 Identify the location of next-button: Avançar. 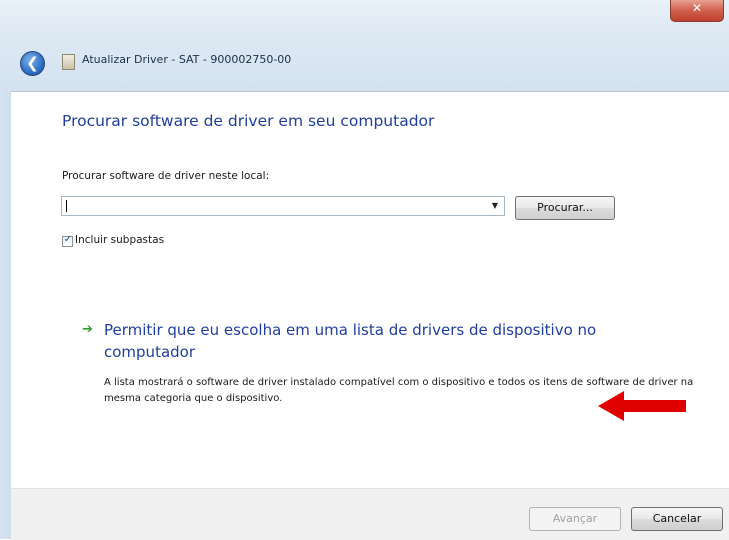
(575, 519).